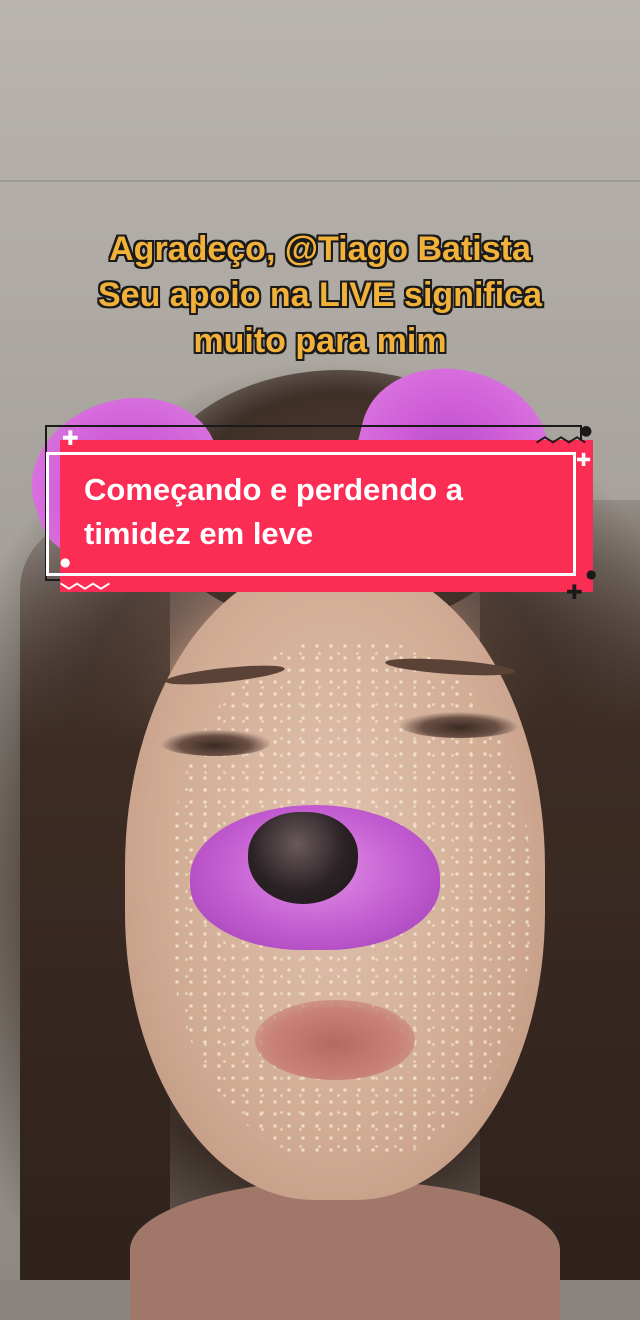 The height and width of the screenshot is (1320, 640). I want to click on title-card-line: Começando e perdendo a, so click(273, 489).